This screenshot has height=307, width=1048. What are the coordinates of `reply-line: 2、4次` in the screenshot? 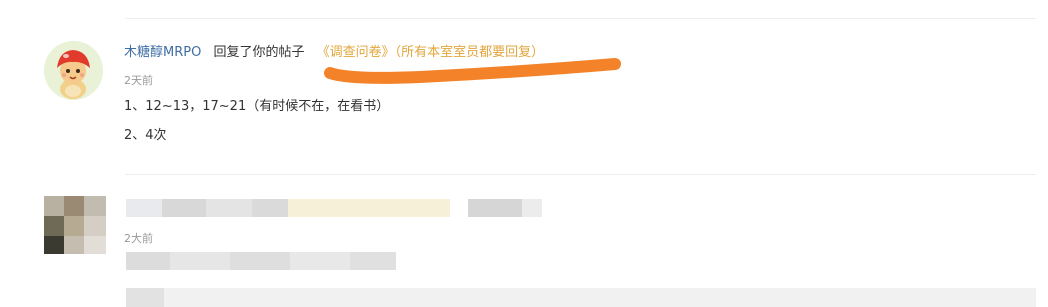 It's located at (145, 135).